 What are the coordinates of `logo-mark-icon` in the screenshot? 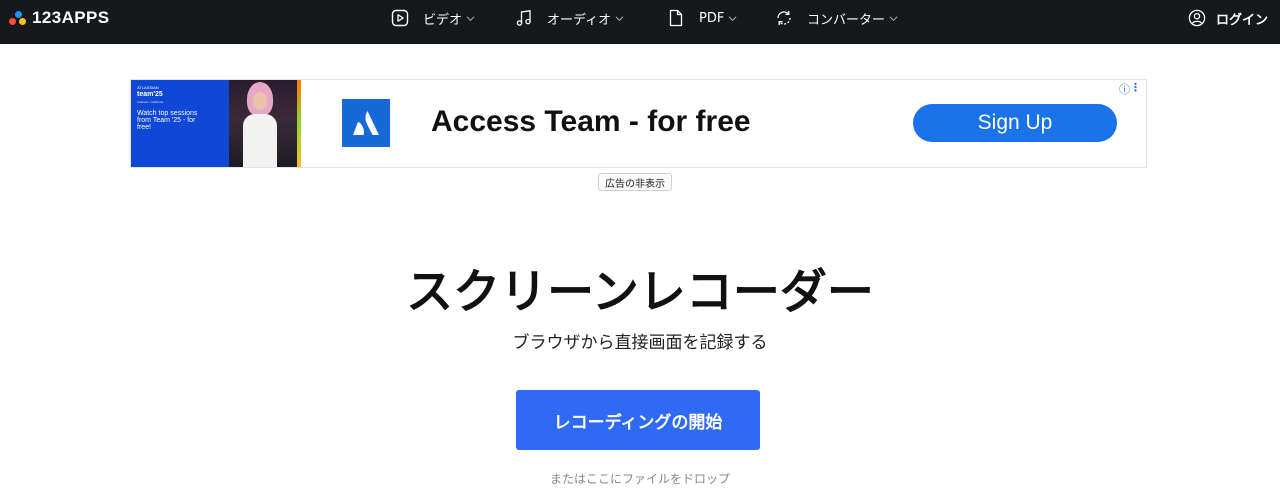 It's located at (19, 18).